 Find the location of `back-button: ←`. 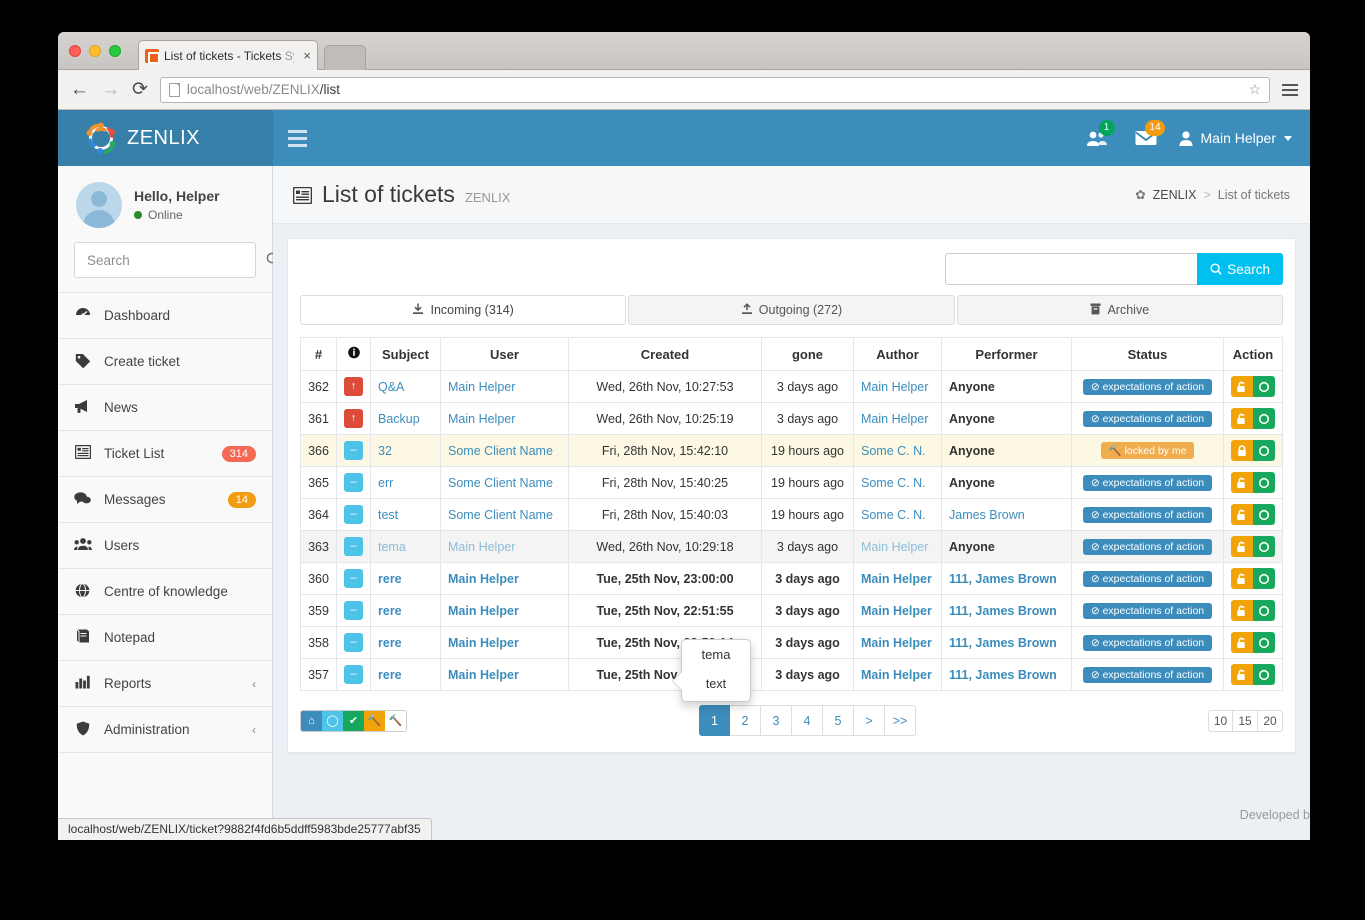

back-button: ← is located at coordinates (79, 89).